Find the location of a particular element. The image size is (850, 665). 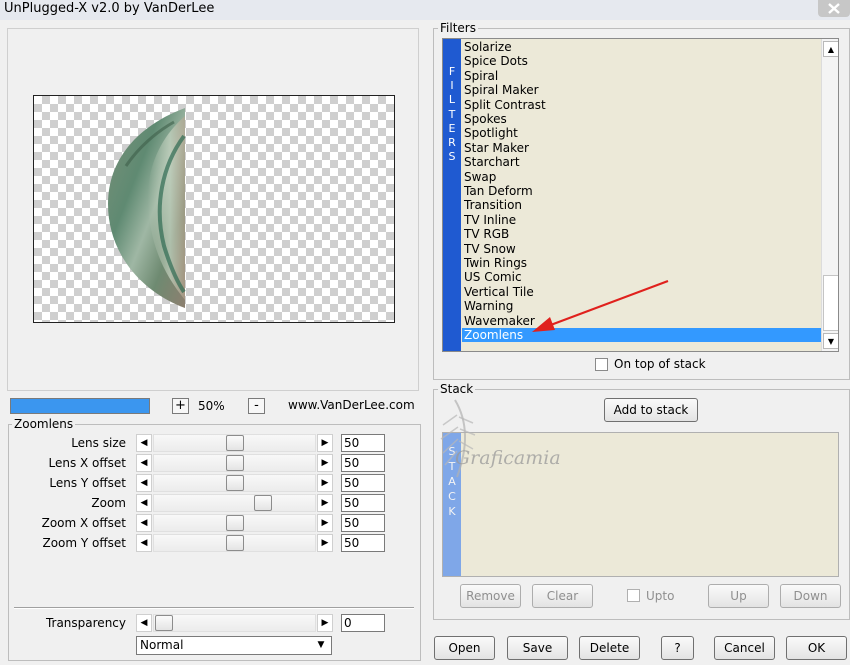

filter-list-item: Spotlight is located at coordinates (642, 133).